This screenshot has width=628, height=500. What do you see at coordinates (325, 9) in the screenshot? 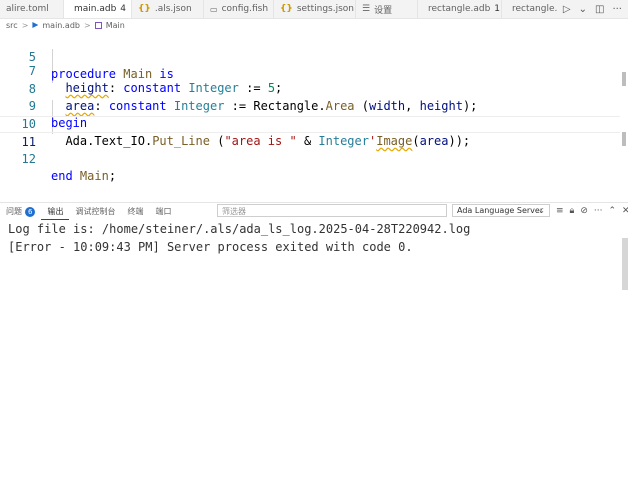
I see `tab-label: settings.json` at bounding box center [325, 9].